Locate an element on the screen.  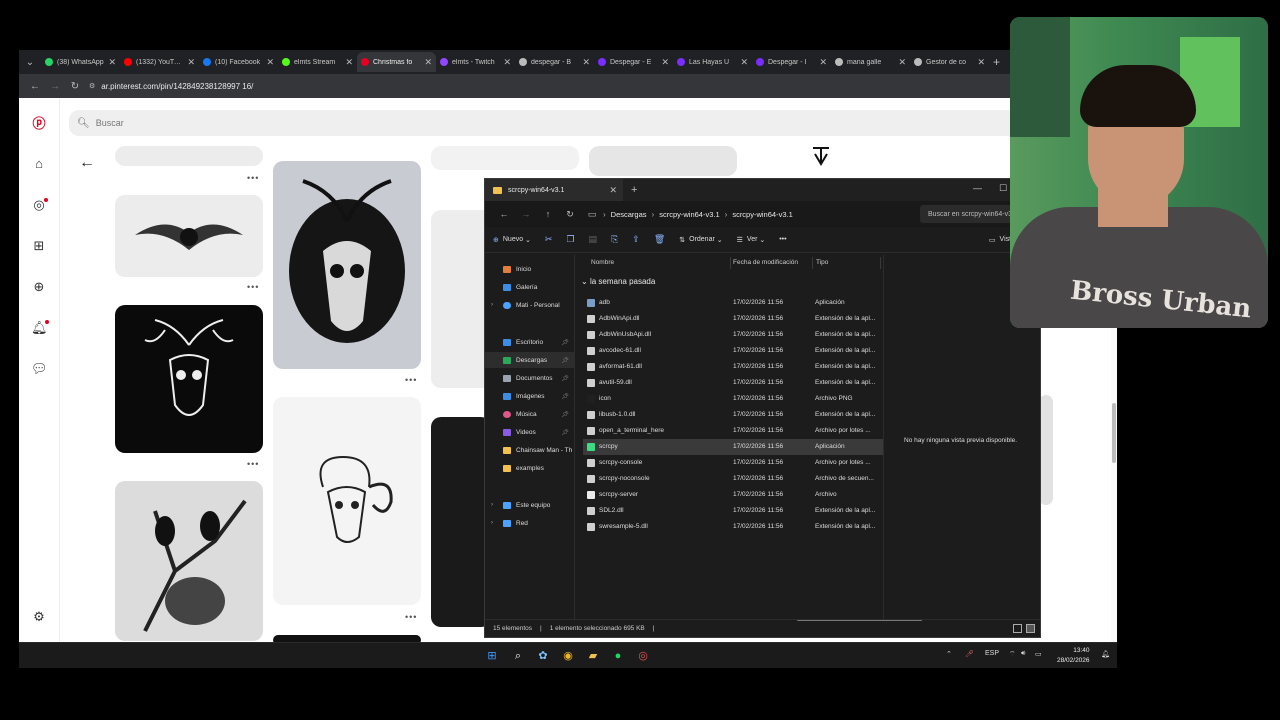
browser-tab: Gestor de co ✕ is located at coordinates (949, 62).